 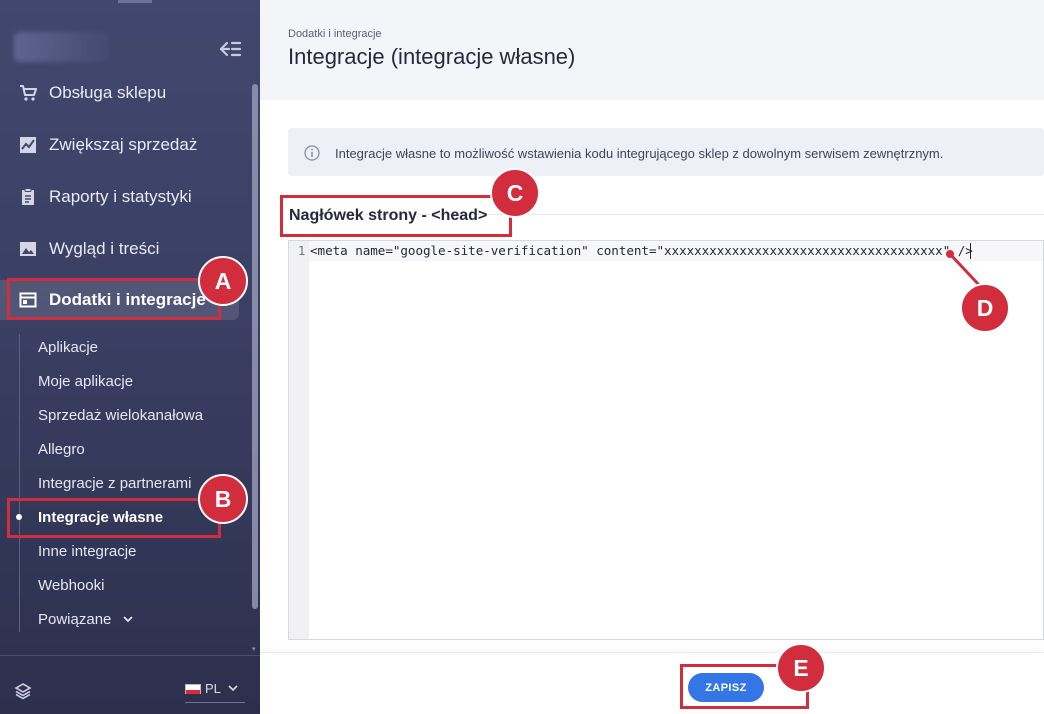 What do you see at coordinates (335, 34) in the screenshot?
I see `breadcrumb: Dodatki i integracje` at bounding box center [335, 34].